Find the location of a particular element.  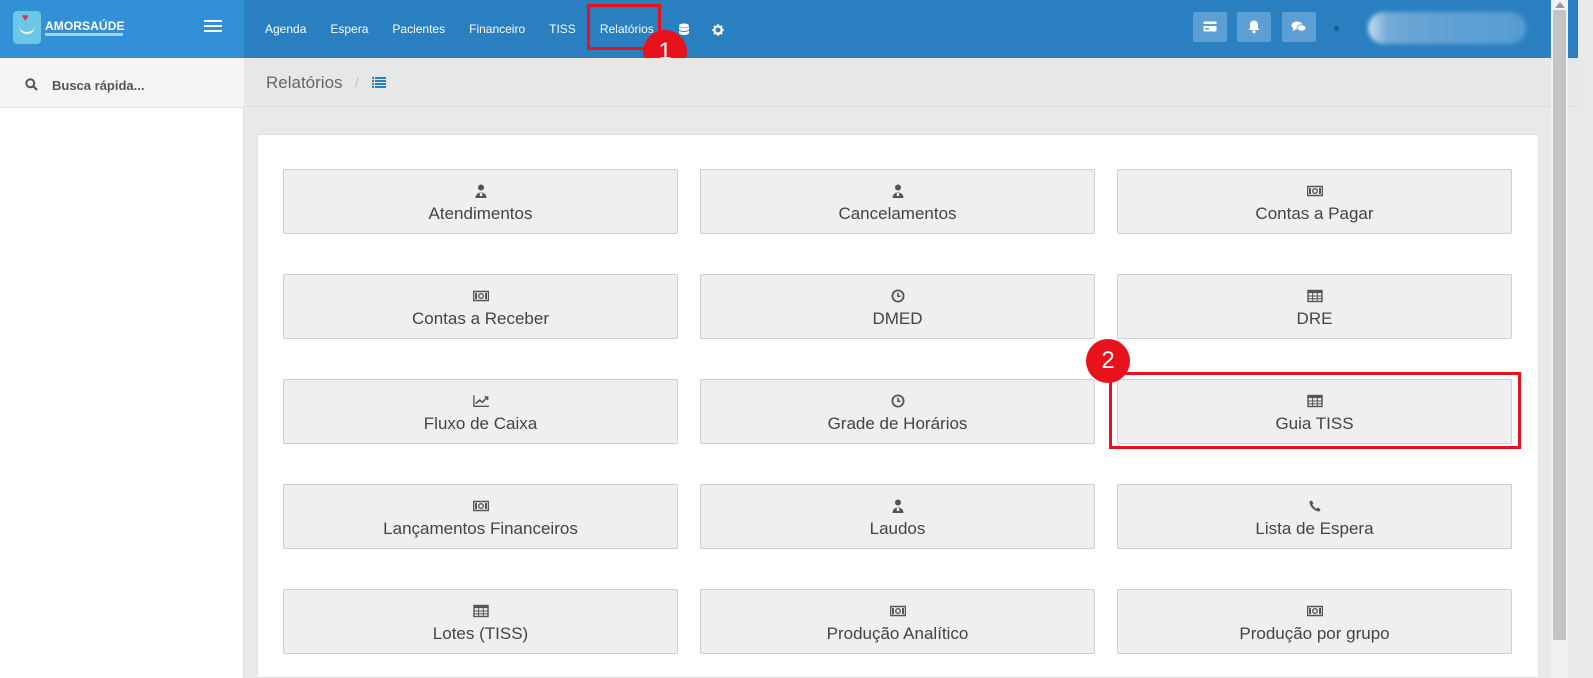

notifications-button is located at coordinates (1254, 27).